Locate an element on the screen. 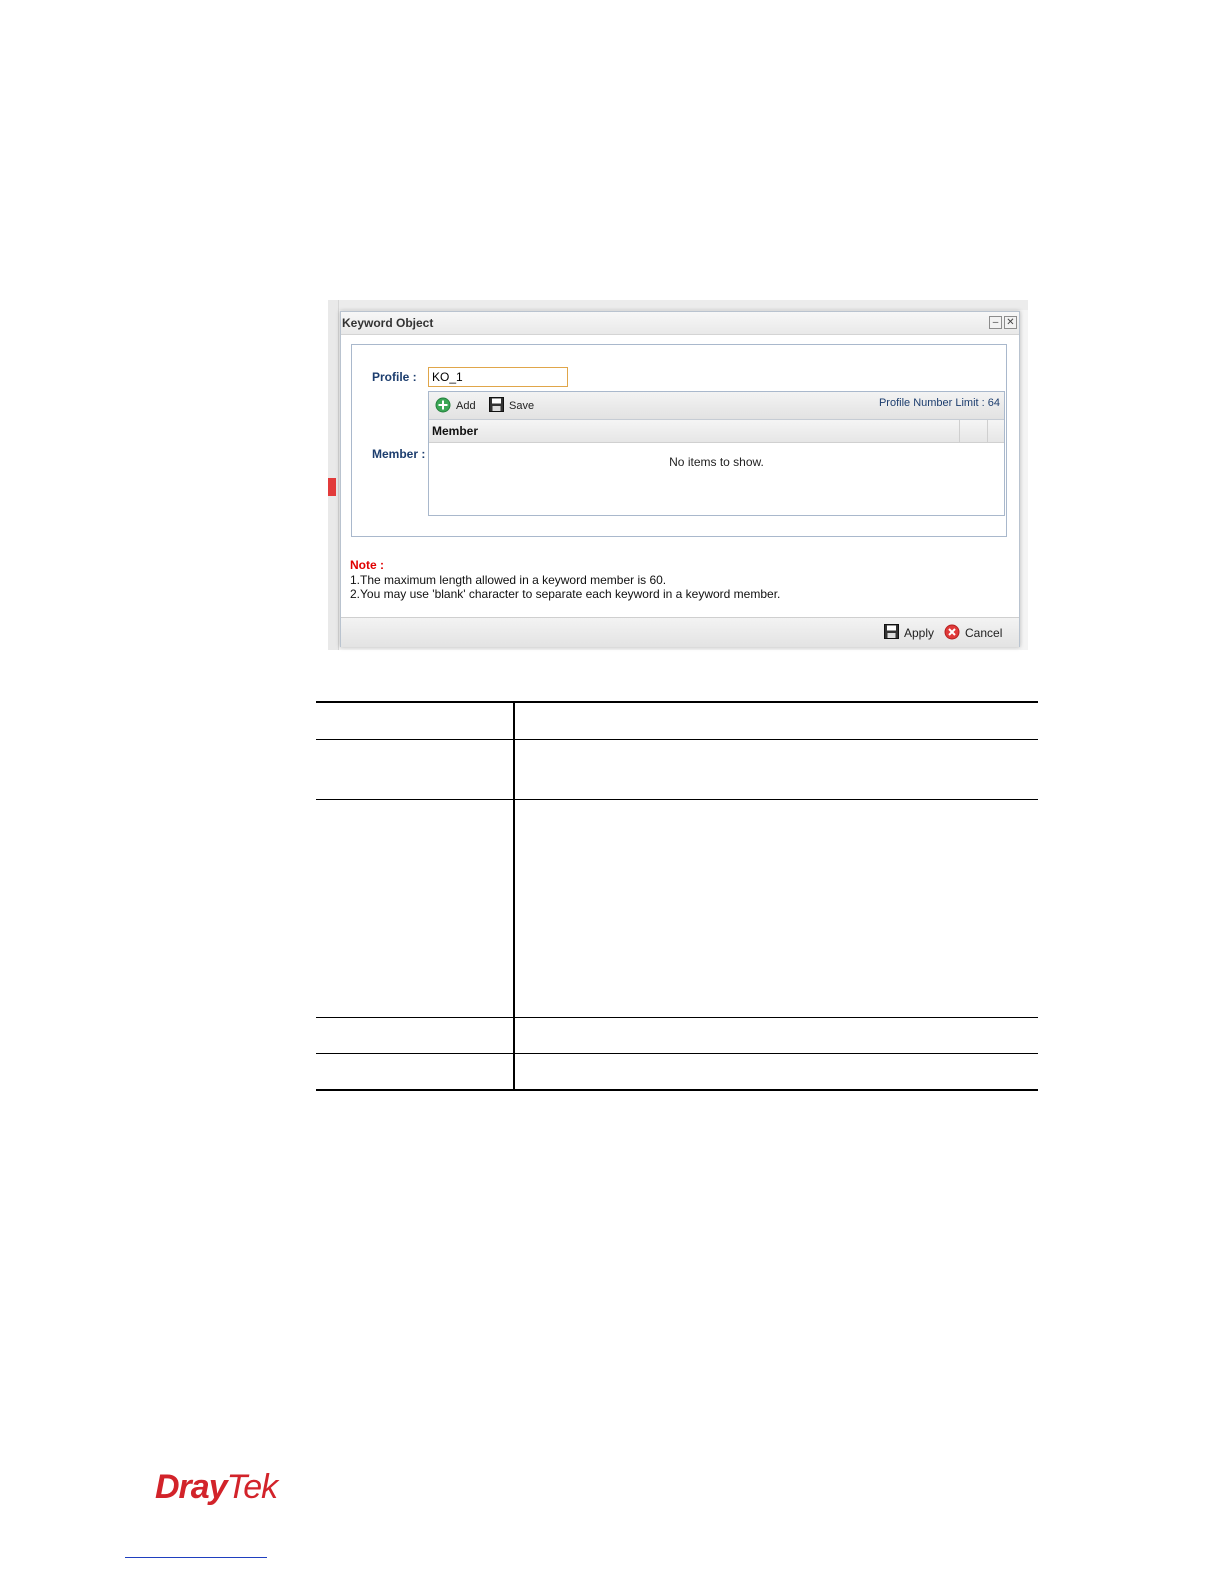  profile-number-limit: Profile Number Limit : 64 is located at coordinates (939, 403).